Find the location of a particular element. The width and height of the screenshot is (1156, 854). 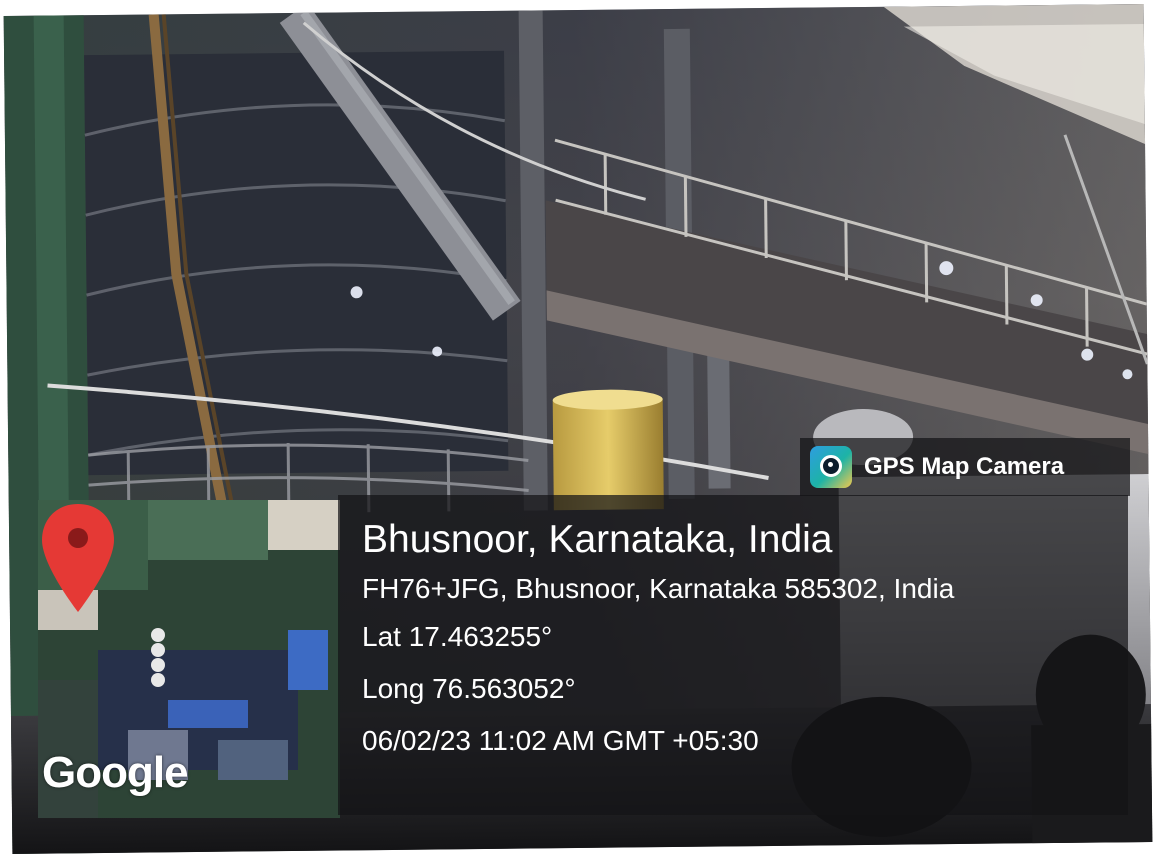

camera-lens-icon is located at coordinates (831, 467).